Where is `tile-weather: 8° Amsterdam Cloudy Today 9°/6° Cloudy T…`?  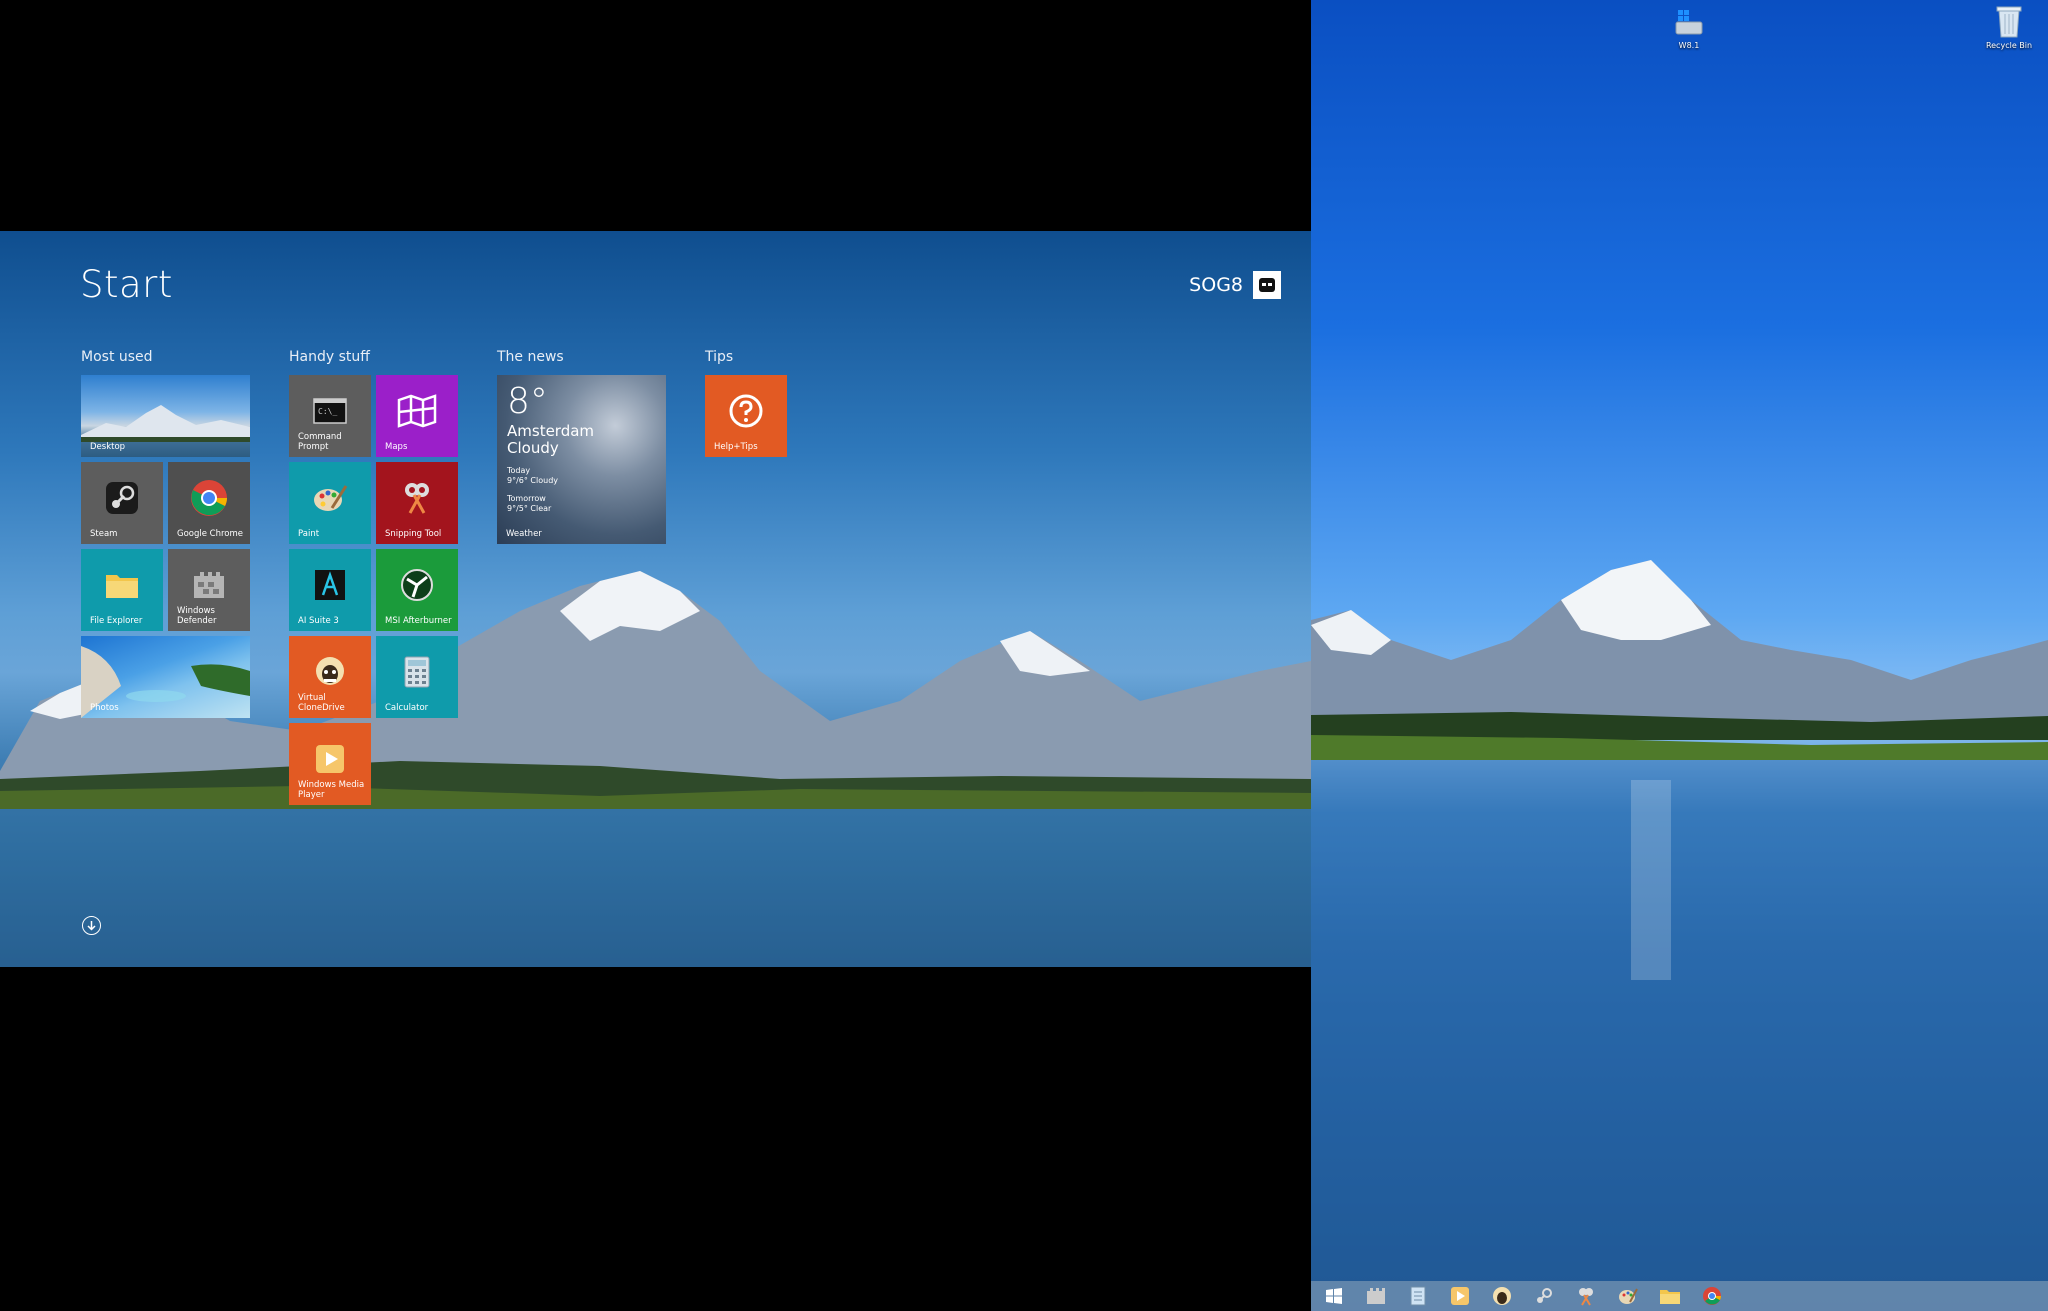 tile-weather: 8° Amsterdam Cloudy Today 9°/6° Cloudy T… is located at coordinates (581, 459).